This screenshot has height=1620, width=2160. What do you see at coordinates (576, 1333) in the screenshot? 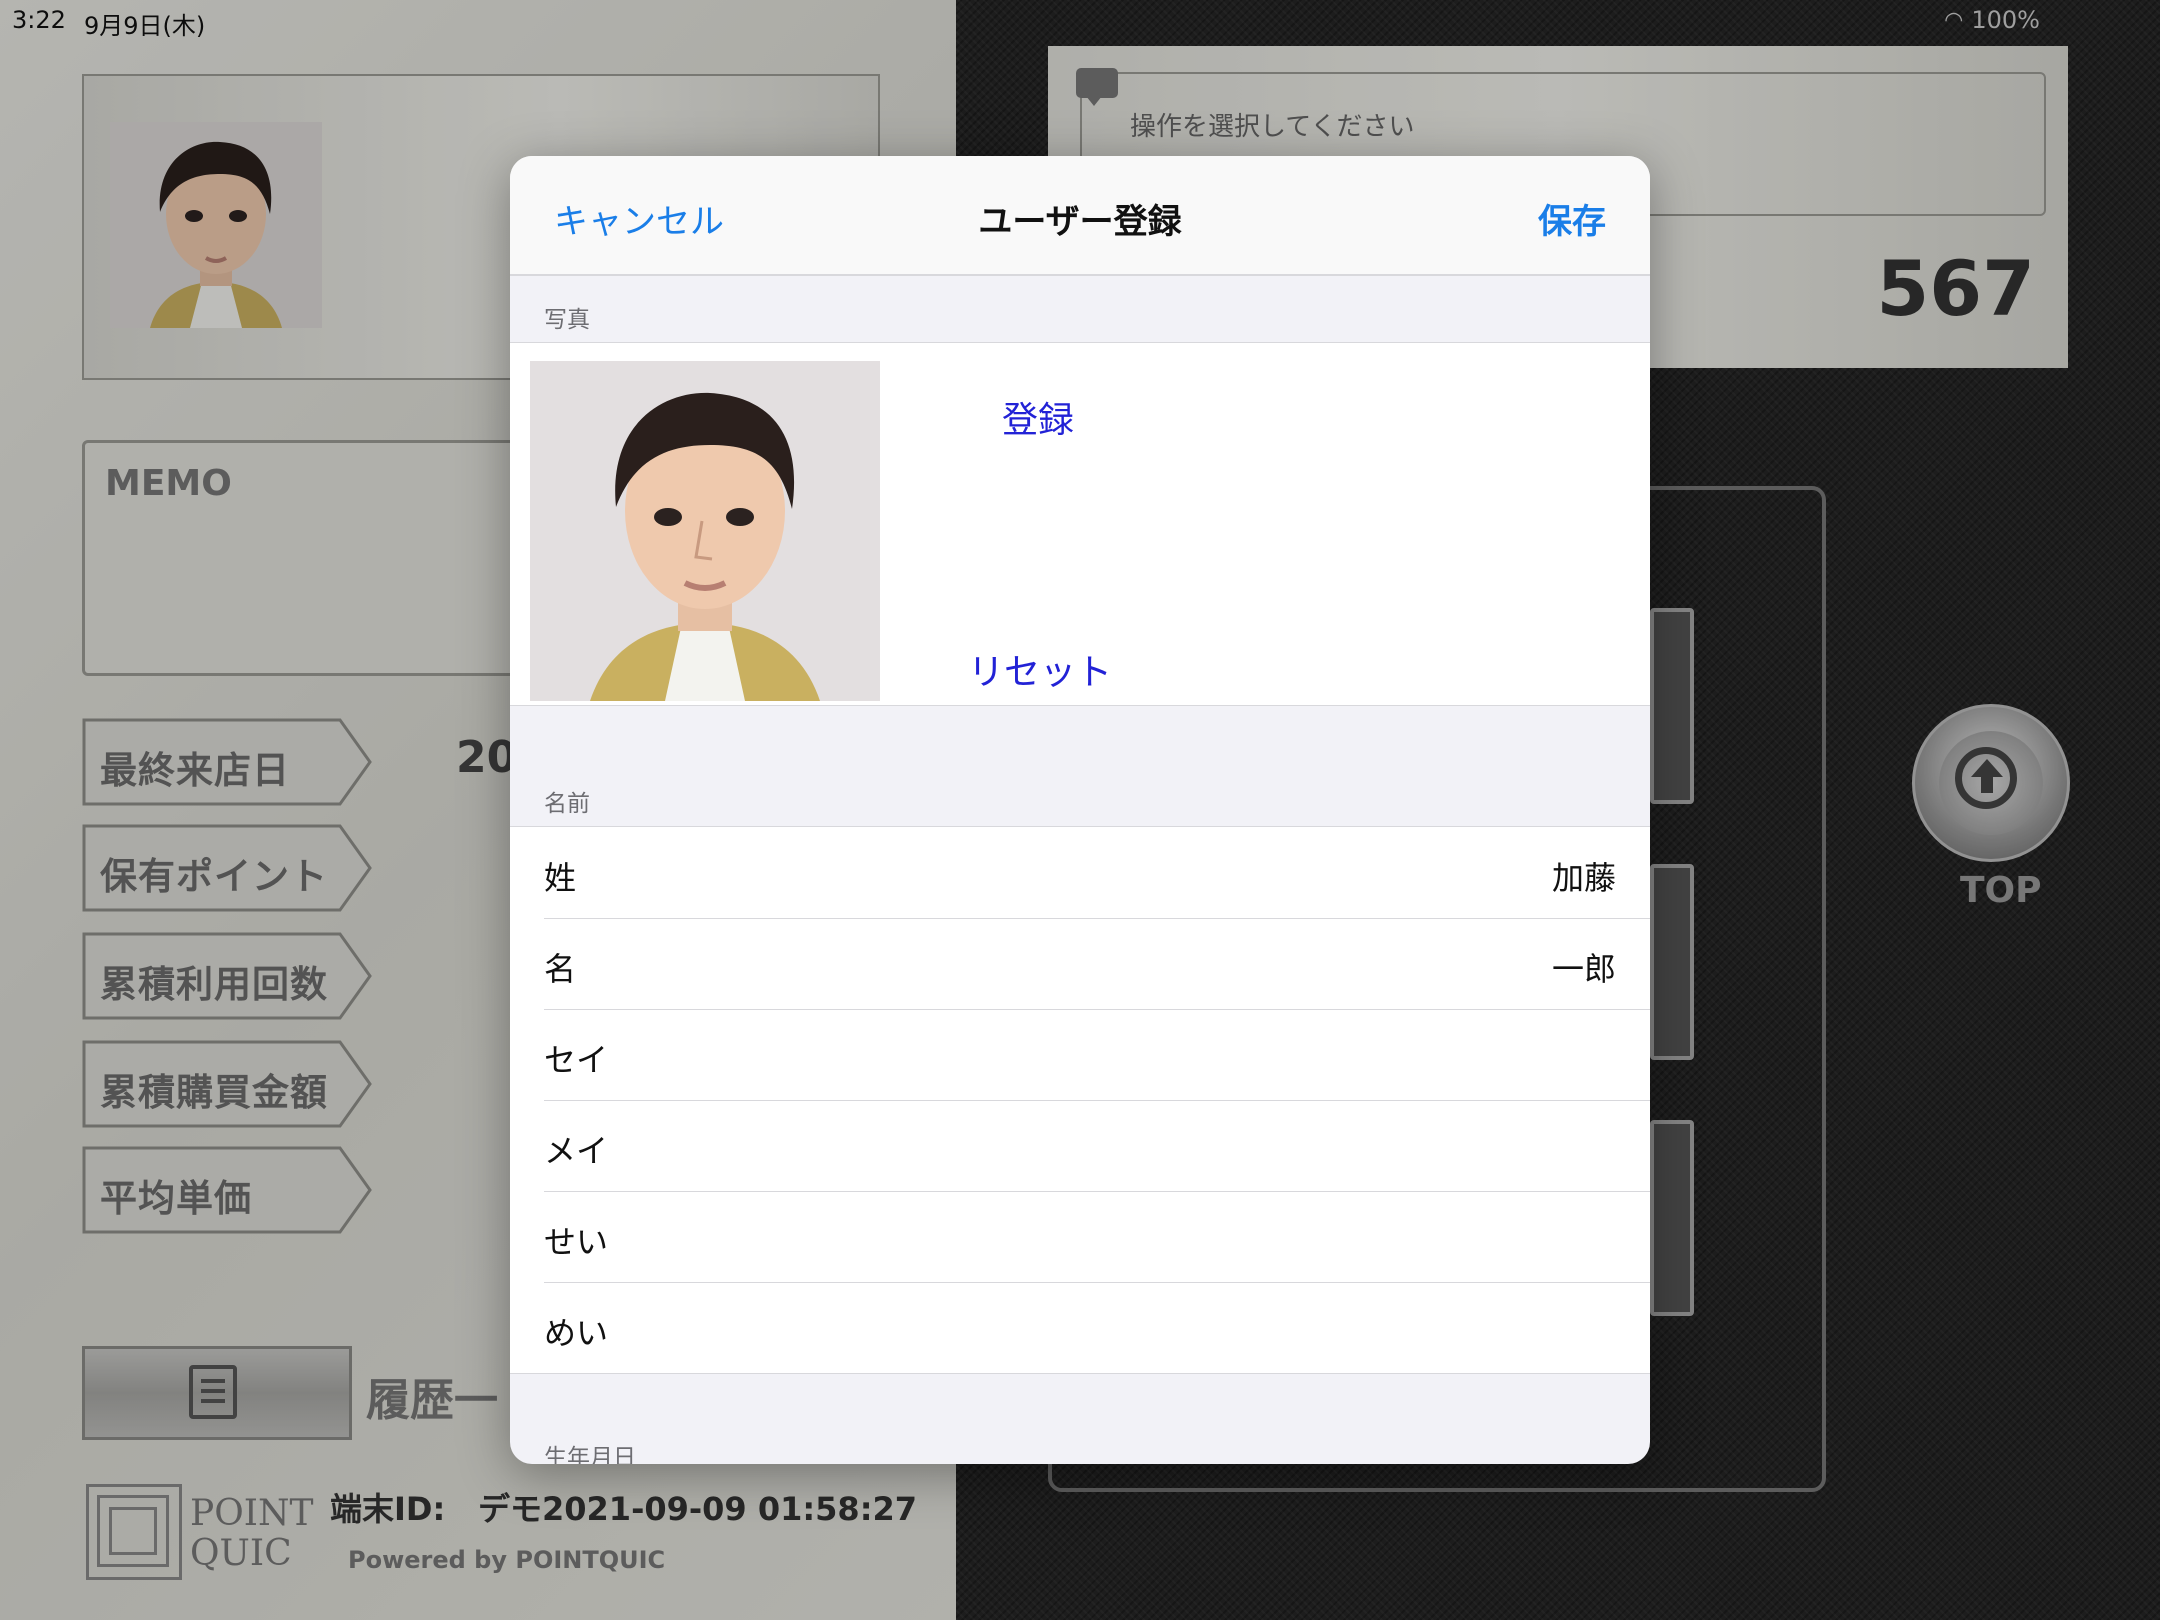
I see `field-label: めい` at bounding box center [576, 1333].